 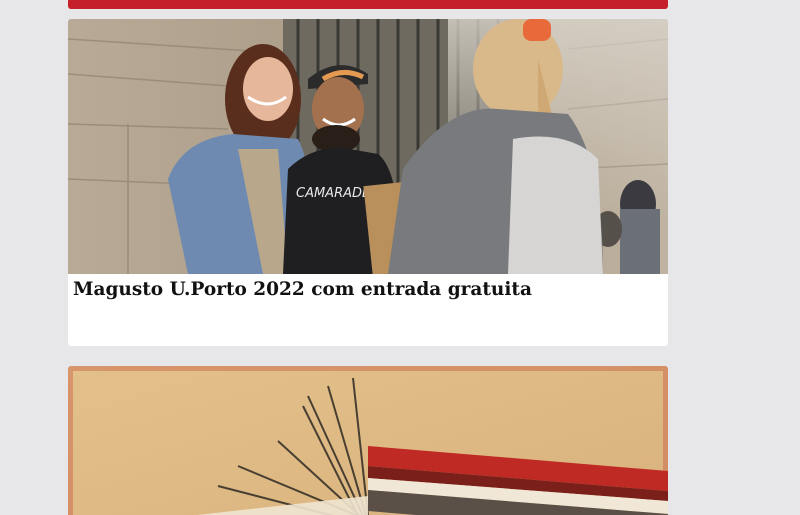 I want to click on shirt-print-text: CAMARADE, so click(x=333, y=193).